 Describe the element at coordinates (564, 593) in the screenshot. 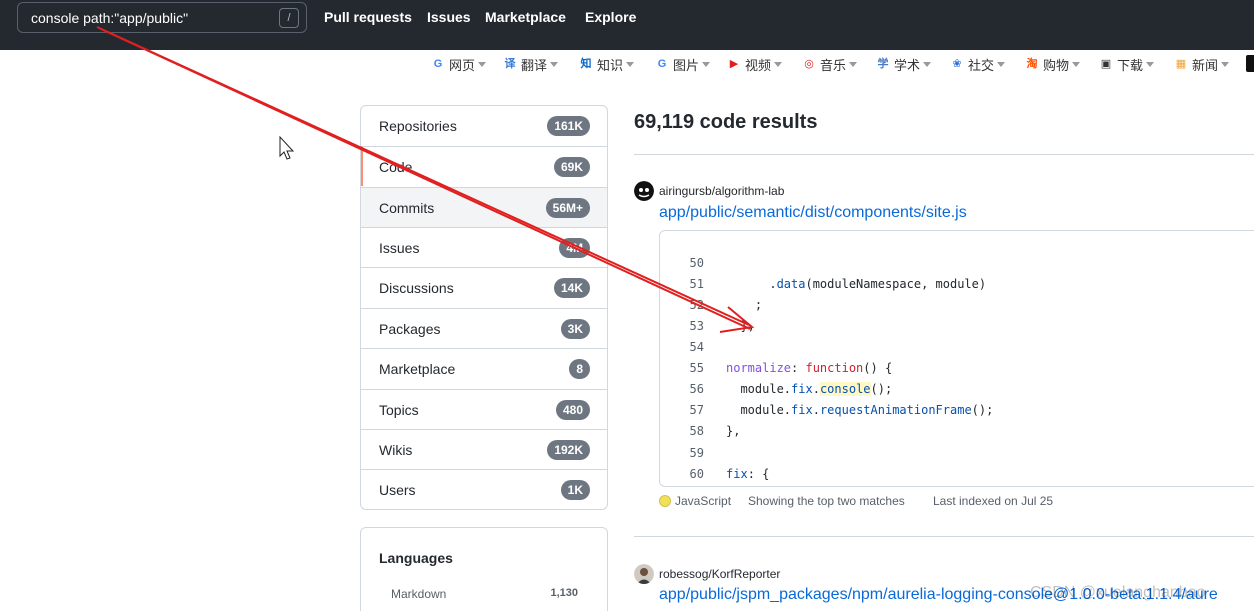

I see `language-count: 1,130` at that location.